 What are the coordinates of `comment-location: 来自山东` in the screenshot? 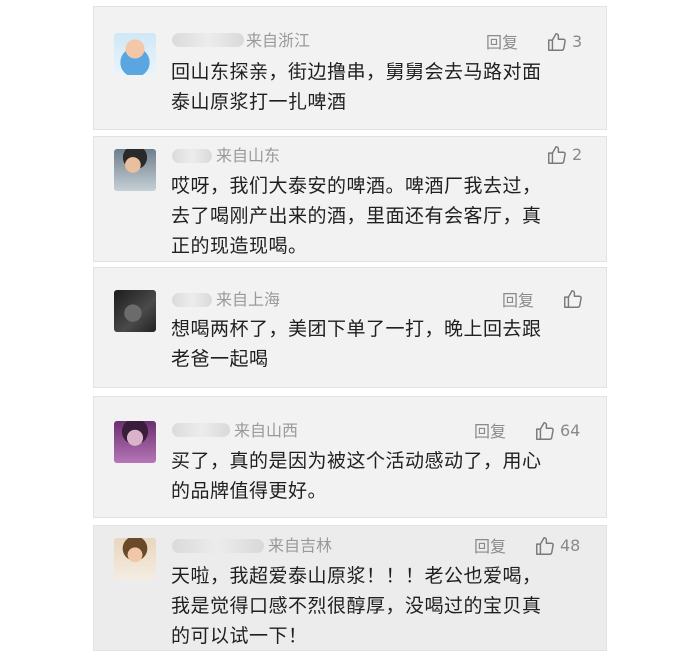 It's located at (248, 155).